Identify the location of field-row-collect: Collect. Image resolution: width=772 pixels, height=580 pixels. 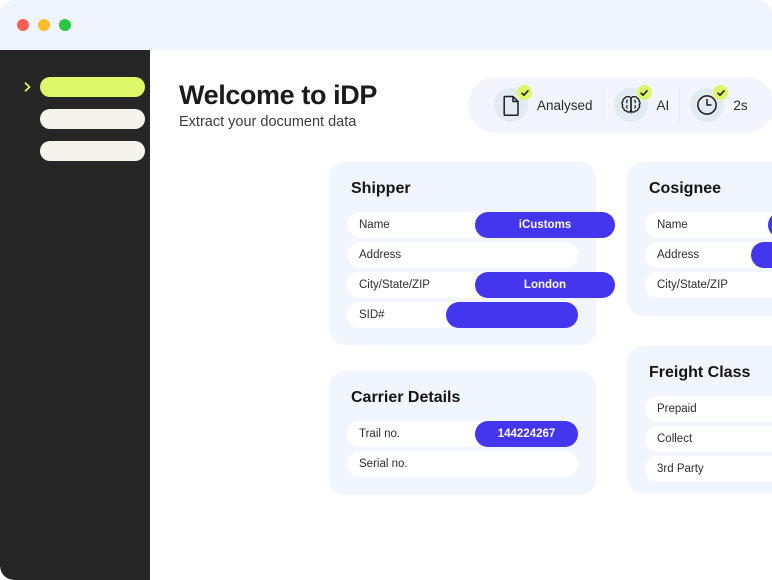
(708, 439).